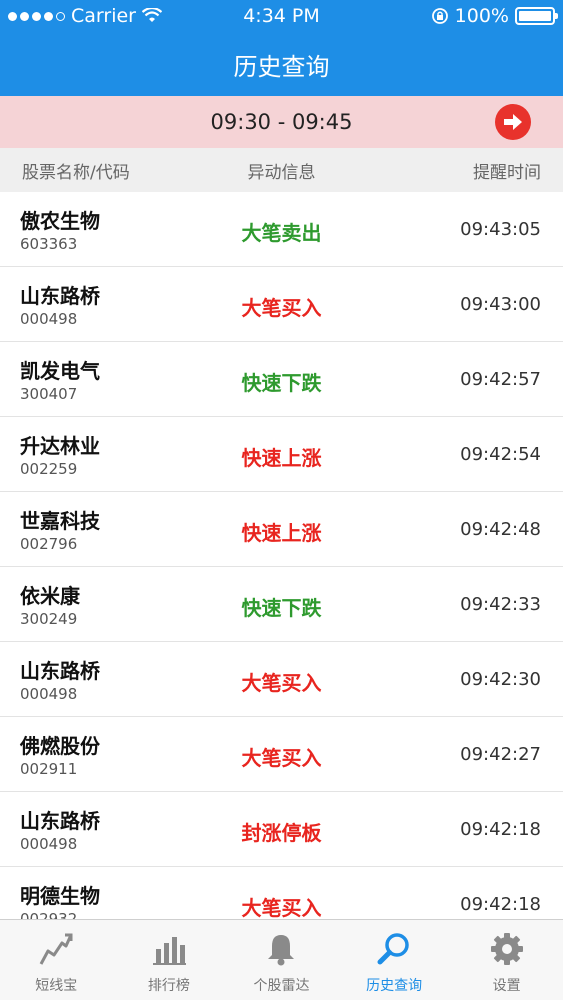 The height and width of the screenshot is (1000, 563). Describe the element at coordinates (394, 949) in the screenshot. I see `search-icon` at that location.